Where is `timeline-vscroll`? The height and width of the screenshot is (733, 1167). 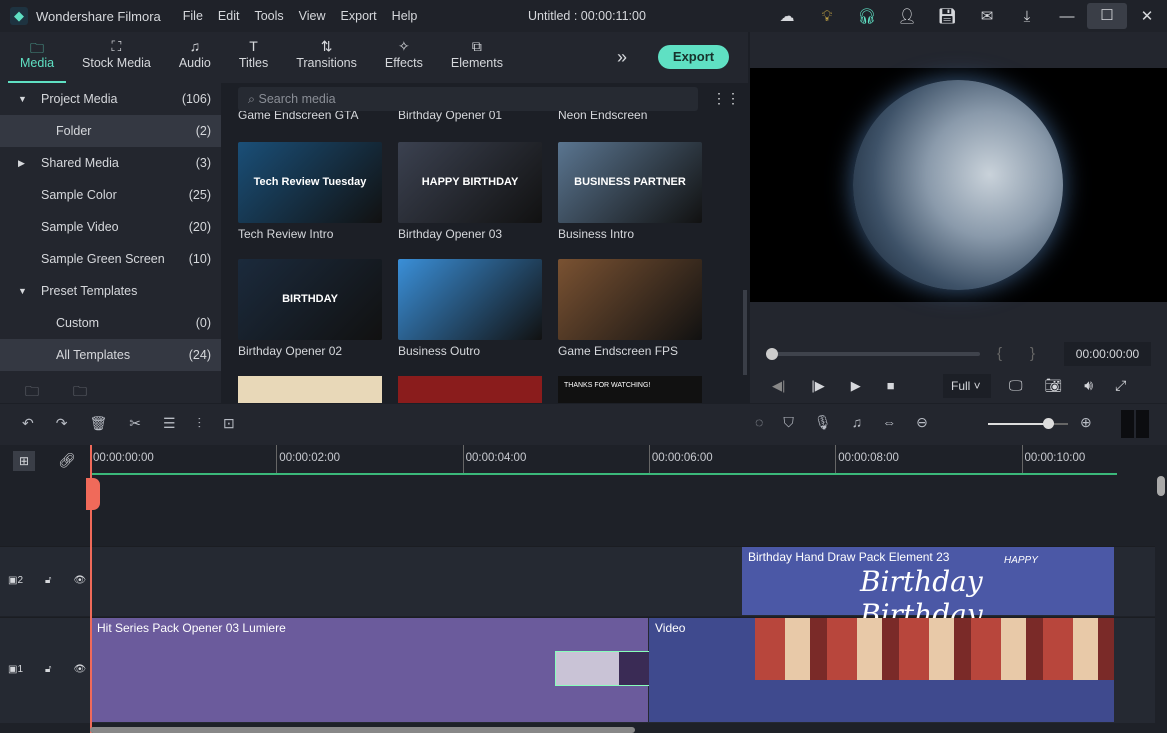 timeline-vscroll is located at coordinates (1161, 486).